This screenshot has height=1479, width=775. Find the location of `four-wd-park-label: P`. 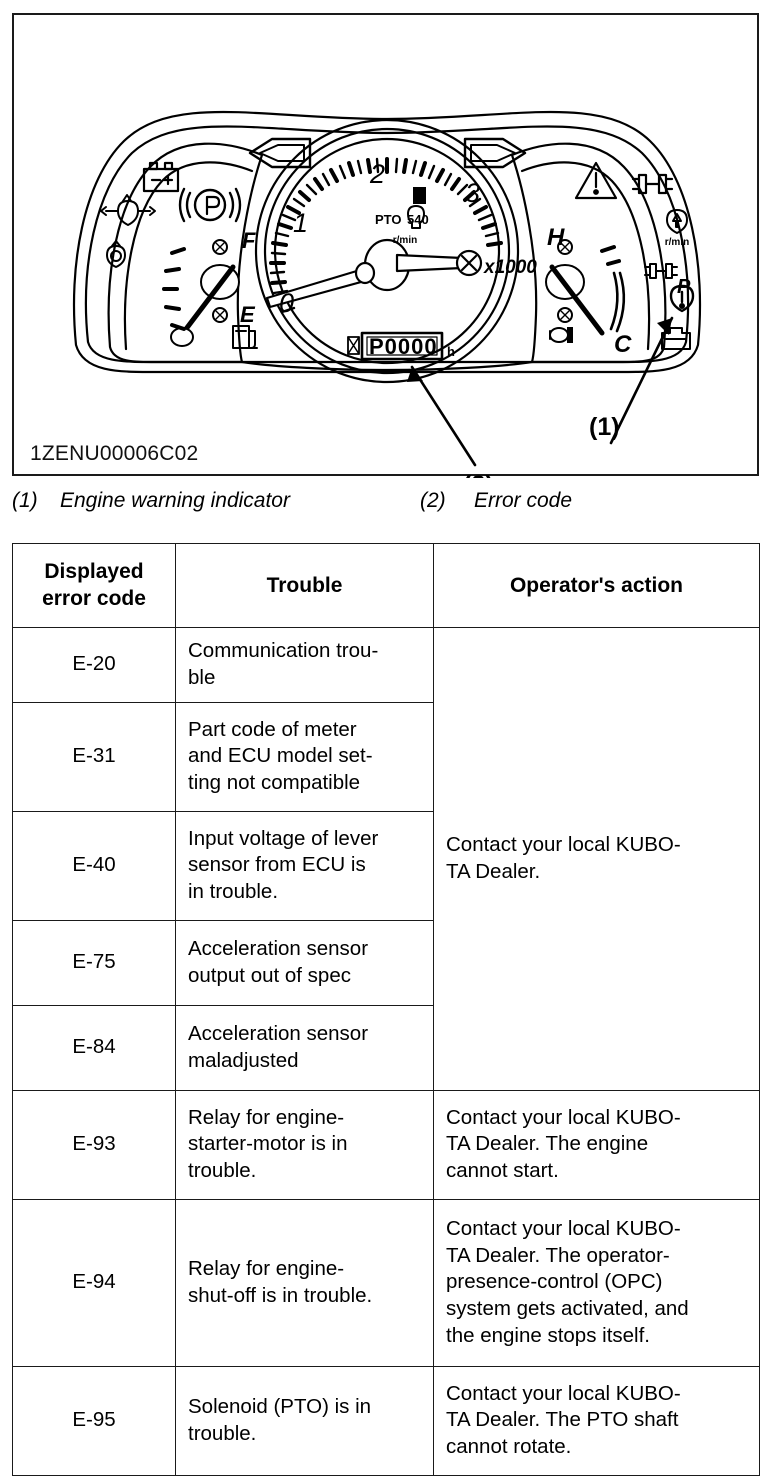

four-wd-park-label: P is located at coordinates (684, 287).